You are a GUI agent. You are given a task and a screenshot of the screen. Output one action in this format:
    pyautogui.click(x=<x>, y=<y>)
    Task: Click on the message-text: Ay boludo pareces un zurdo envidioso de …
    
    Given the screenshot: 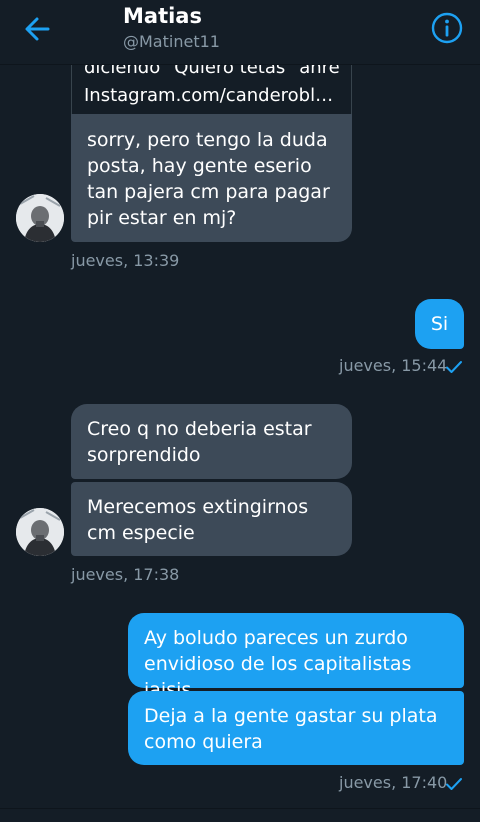 What is the action you would take?
    pyautogui.click(x=278, y=664)
    